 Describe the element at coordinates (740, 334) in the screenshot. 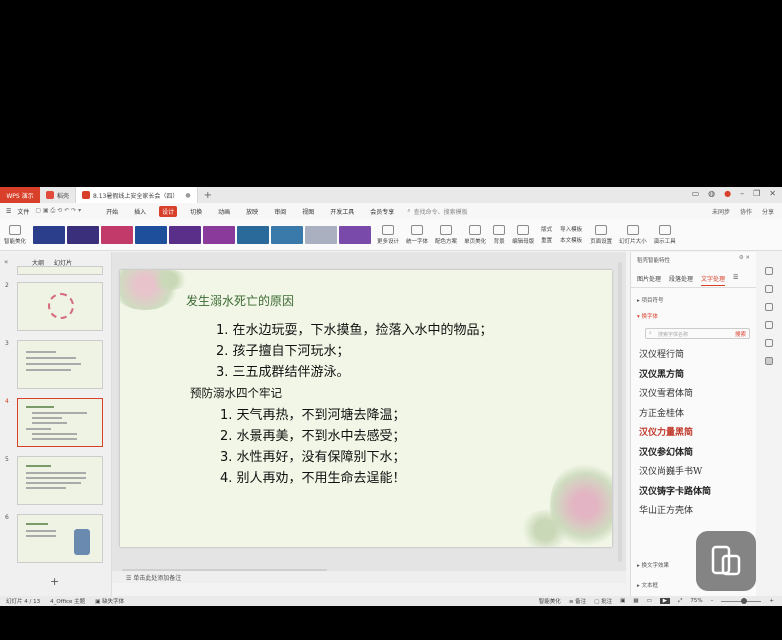

I see `font-search-button: 搜索` at that location.